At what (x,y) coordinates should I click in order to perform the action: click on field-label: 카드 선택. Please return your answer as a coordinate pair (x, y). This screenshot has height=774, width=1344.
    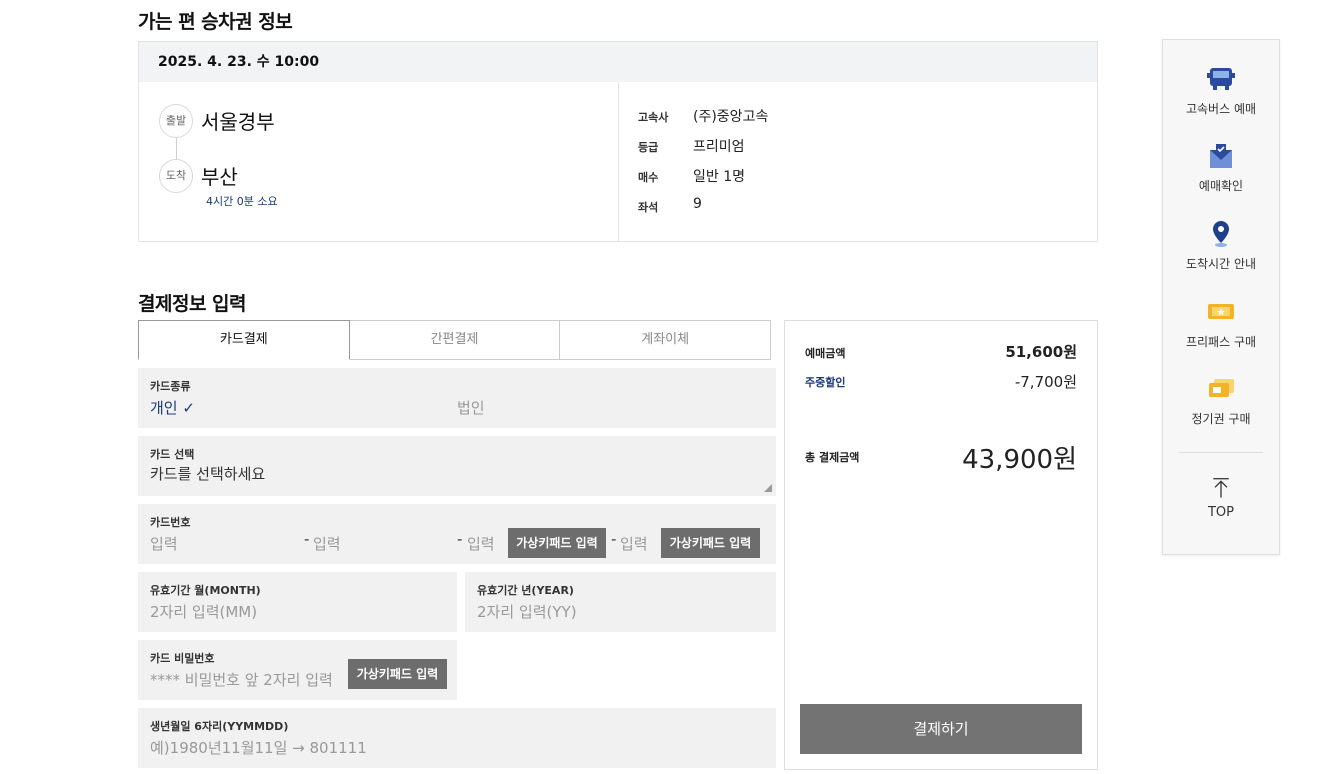
    Looking at the image, I should click on (172, 454).